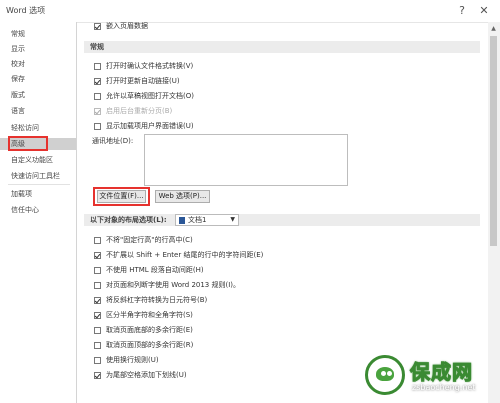 The image size is (500, 403). I want to click on document-select: 文档1 ▼, so click(207, 220).